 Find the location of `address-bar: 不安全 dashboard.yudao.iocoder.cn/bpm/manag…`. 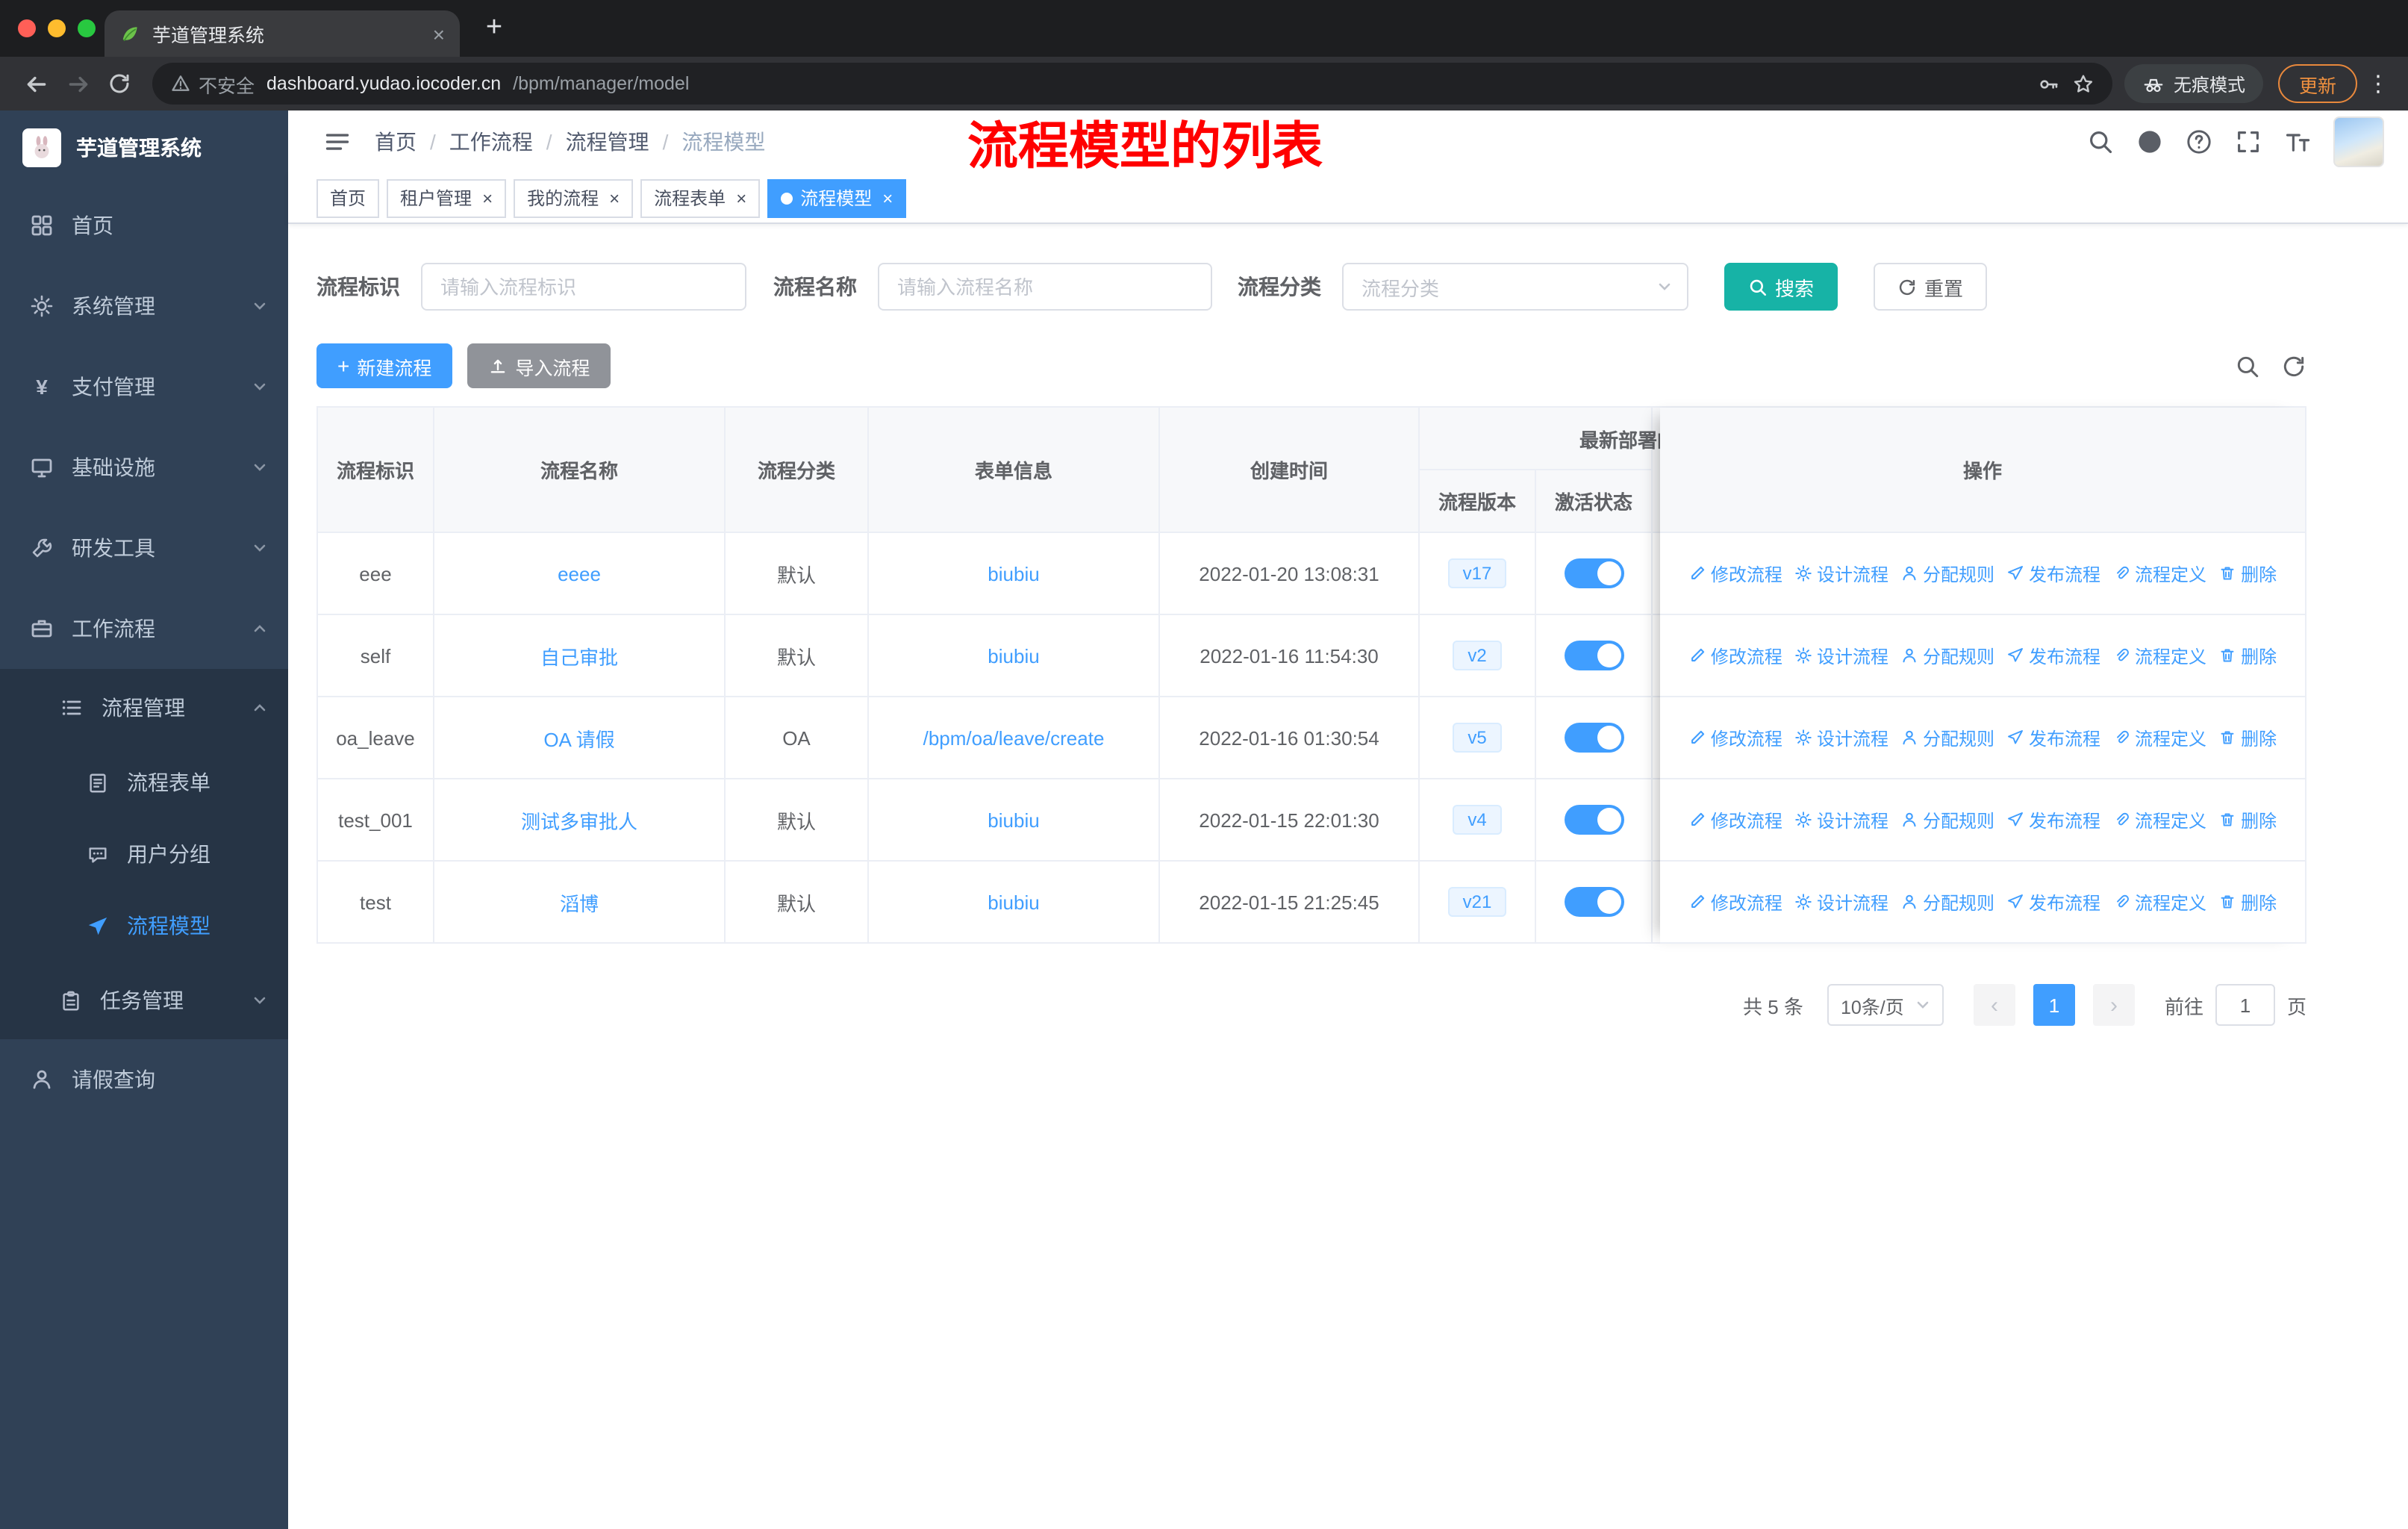

address-bar: 不安全 dashboard.yudao.iocoder.cn/bpm/manag… is located at coordinates (1132, 84).